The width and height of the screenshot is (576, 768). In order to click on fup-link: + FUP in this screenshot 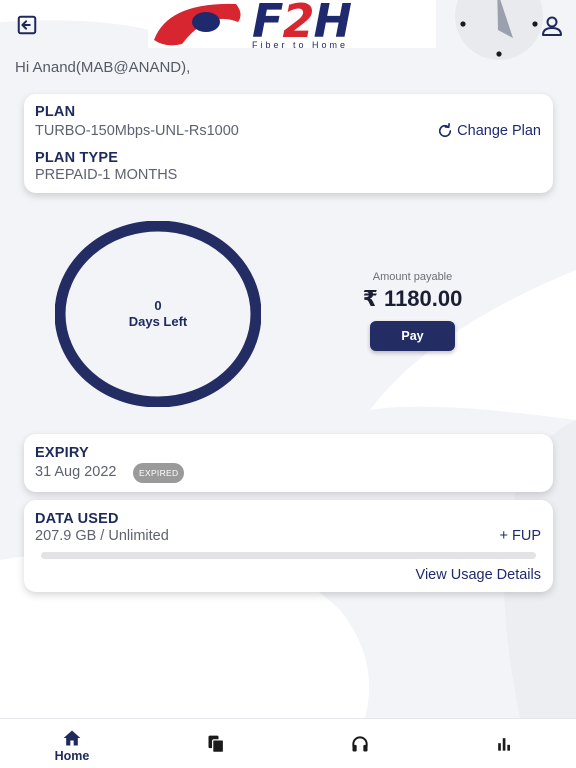, I will do `click(521, 536)`.